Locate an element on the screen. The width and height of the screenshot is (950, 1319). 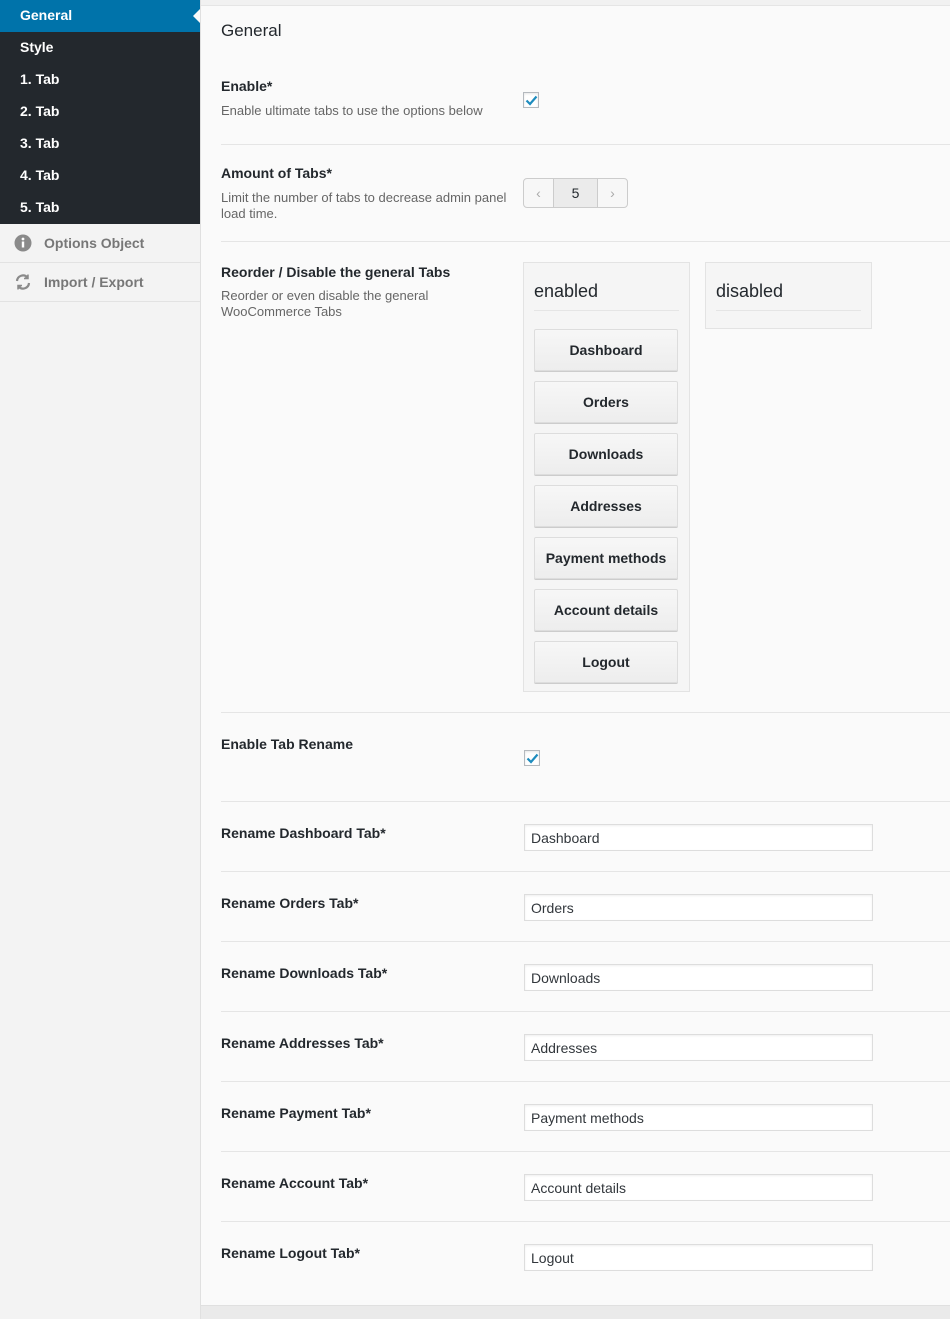
info-icon is located at coordinates (23, 243).